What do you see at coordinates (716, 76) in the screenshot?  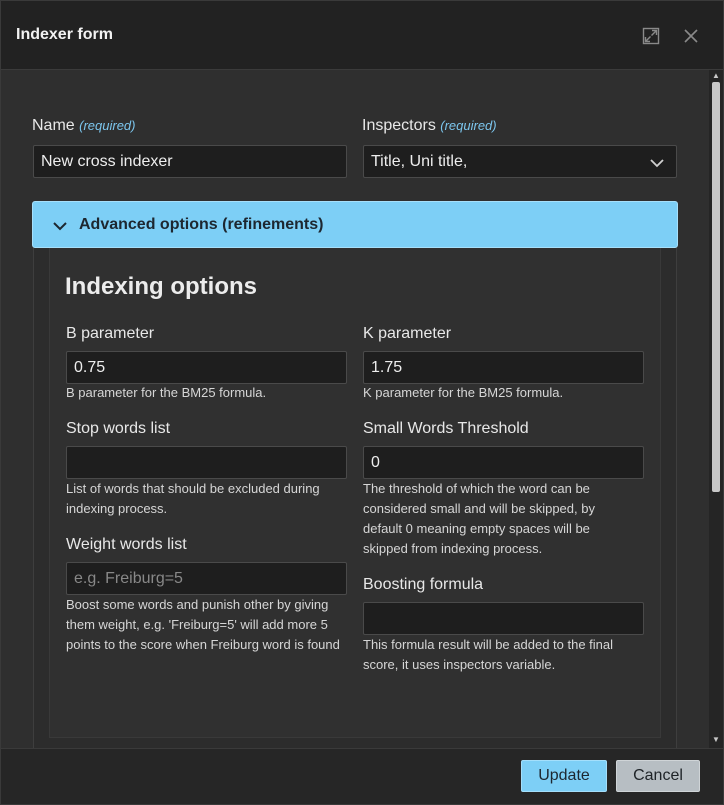 I see `scroll-up-icon: ▲` at bounding box center [716, 76].